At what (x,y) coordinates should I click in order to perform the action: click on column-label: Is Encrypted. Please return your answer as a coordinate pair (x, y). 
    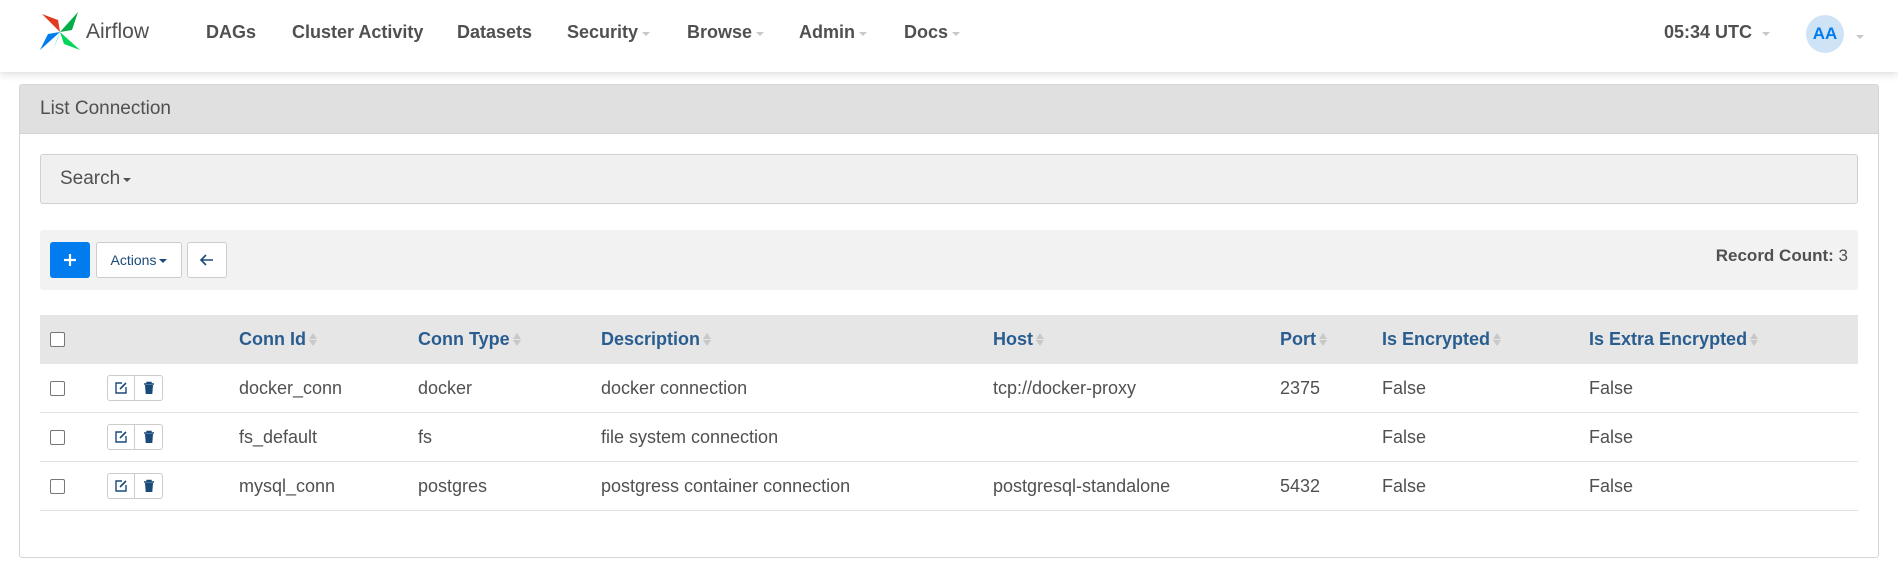
    Looking at the image, I should click on (1436, 339).